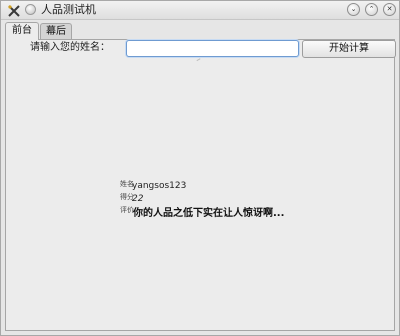 This screenshot has width=400, height=336. I want to click on keep-above-icon, so click(30, 9).